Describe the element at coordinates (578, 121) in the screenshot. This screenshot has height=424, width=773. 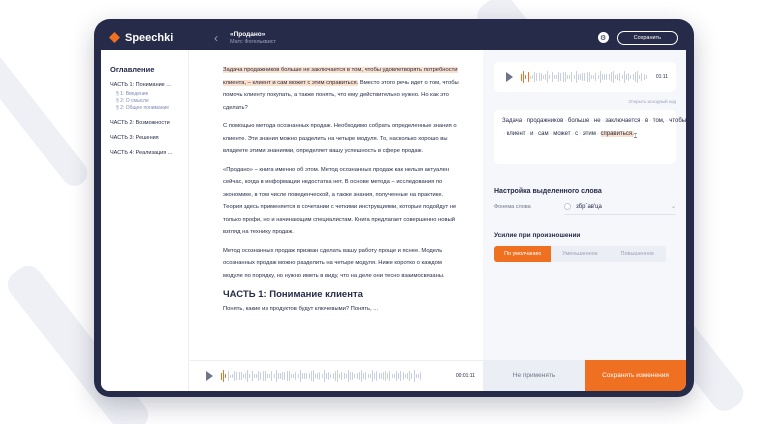
I see `ssml-word: больше` at that location.